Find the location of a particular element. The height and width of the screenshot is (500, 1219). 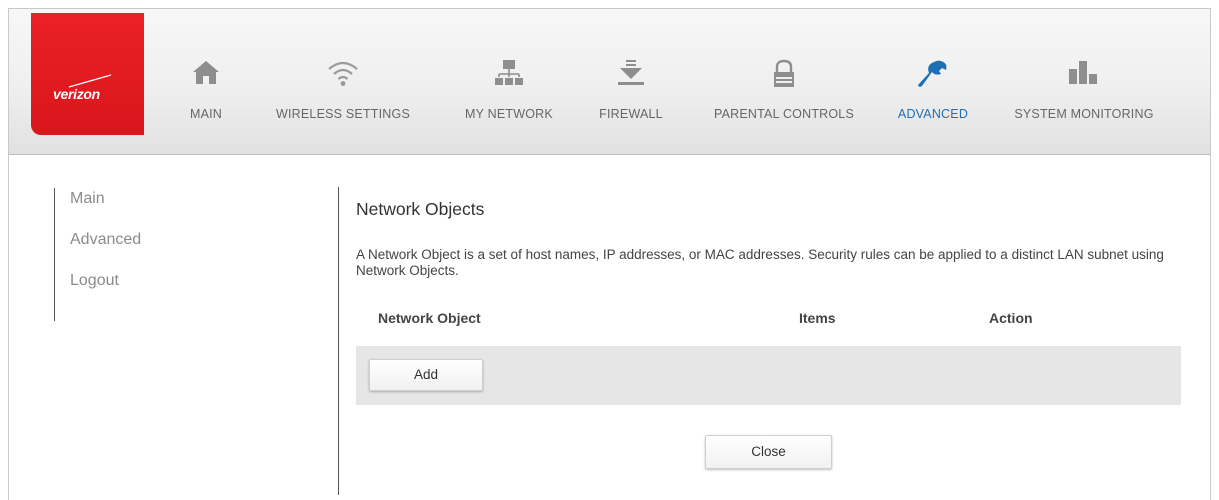

lock-icon is located at coordinates (784, 73).